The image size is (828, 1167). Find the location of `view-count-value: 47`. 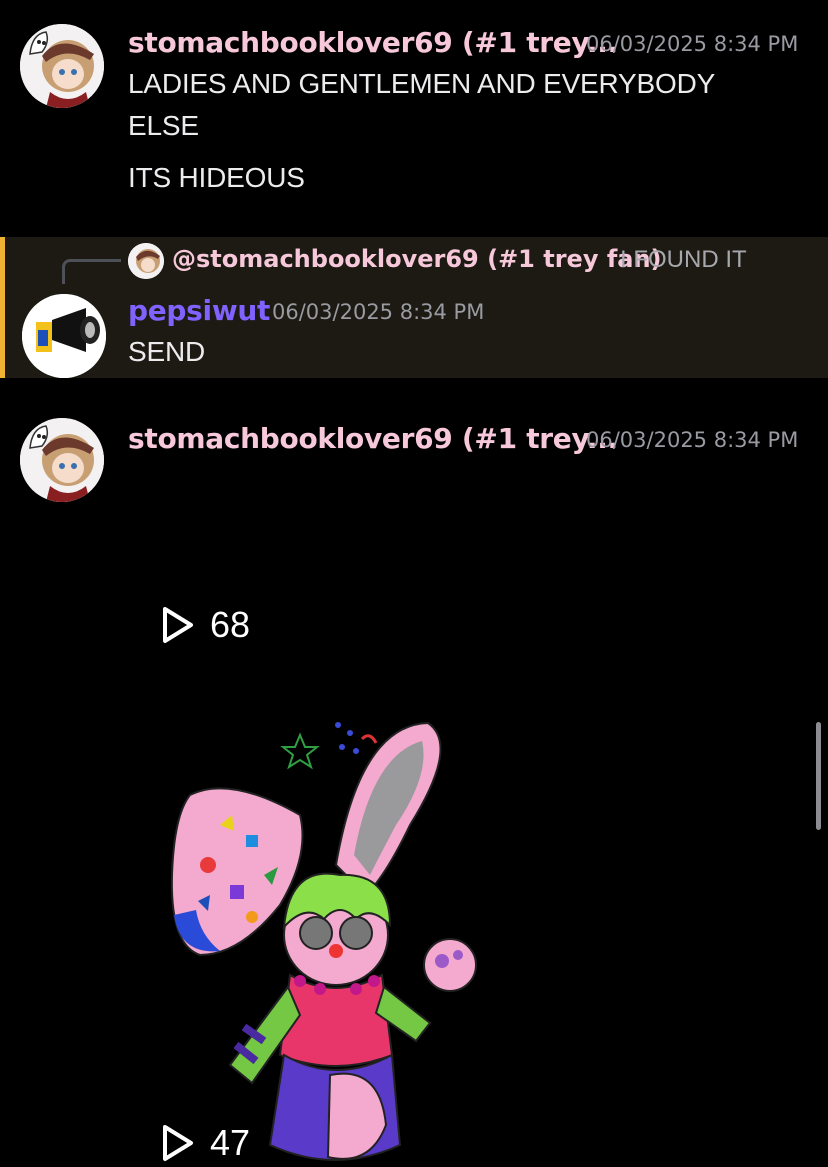

view-count-value: 47 is located at coordinates (230, 1142).